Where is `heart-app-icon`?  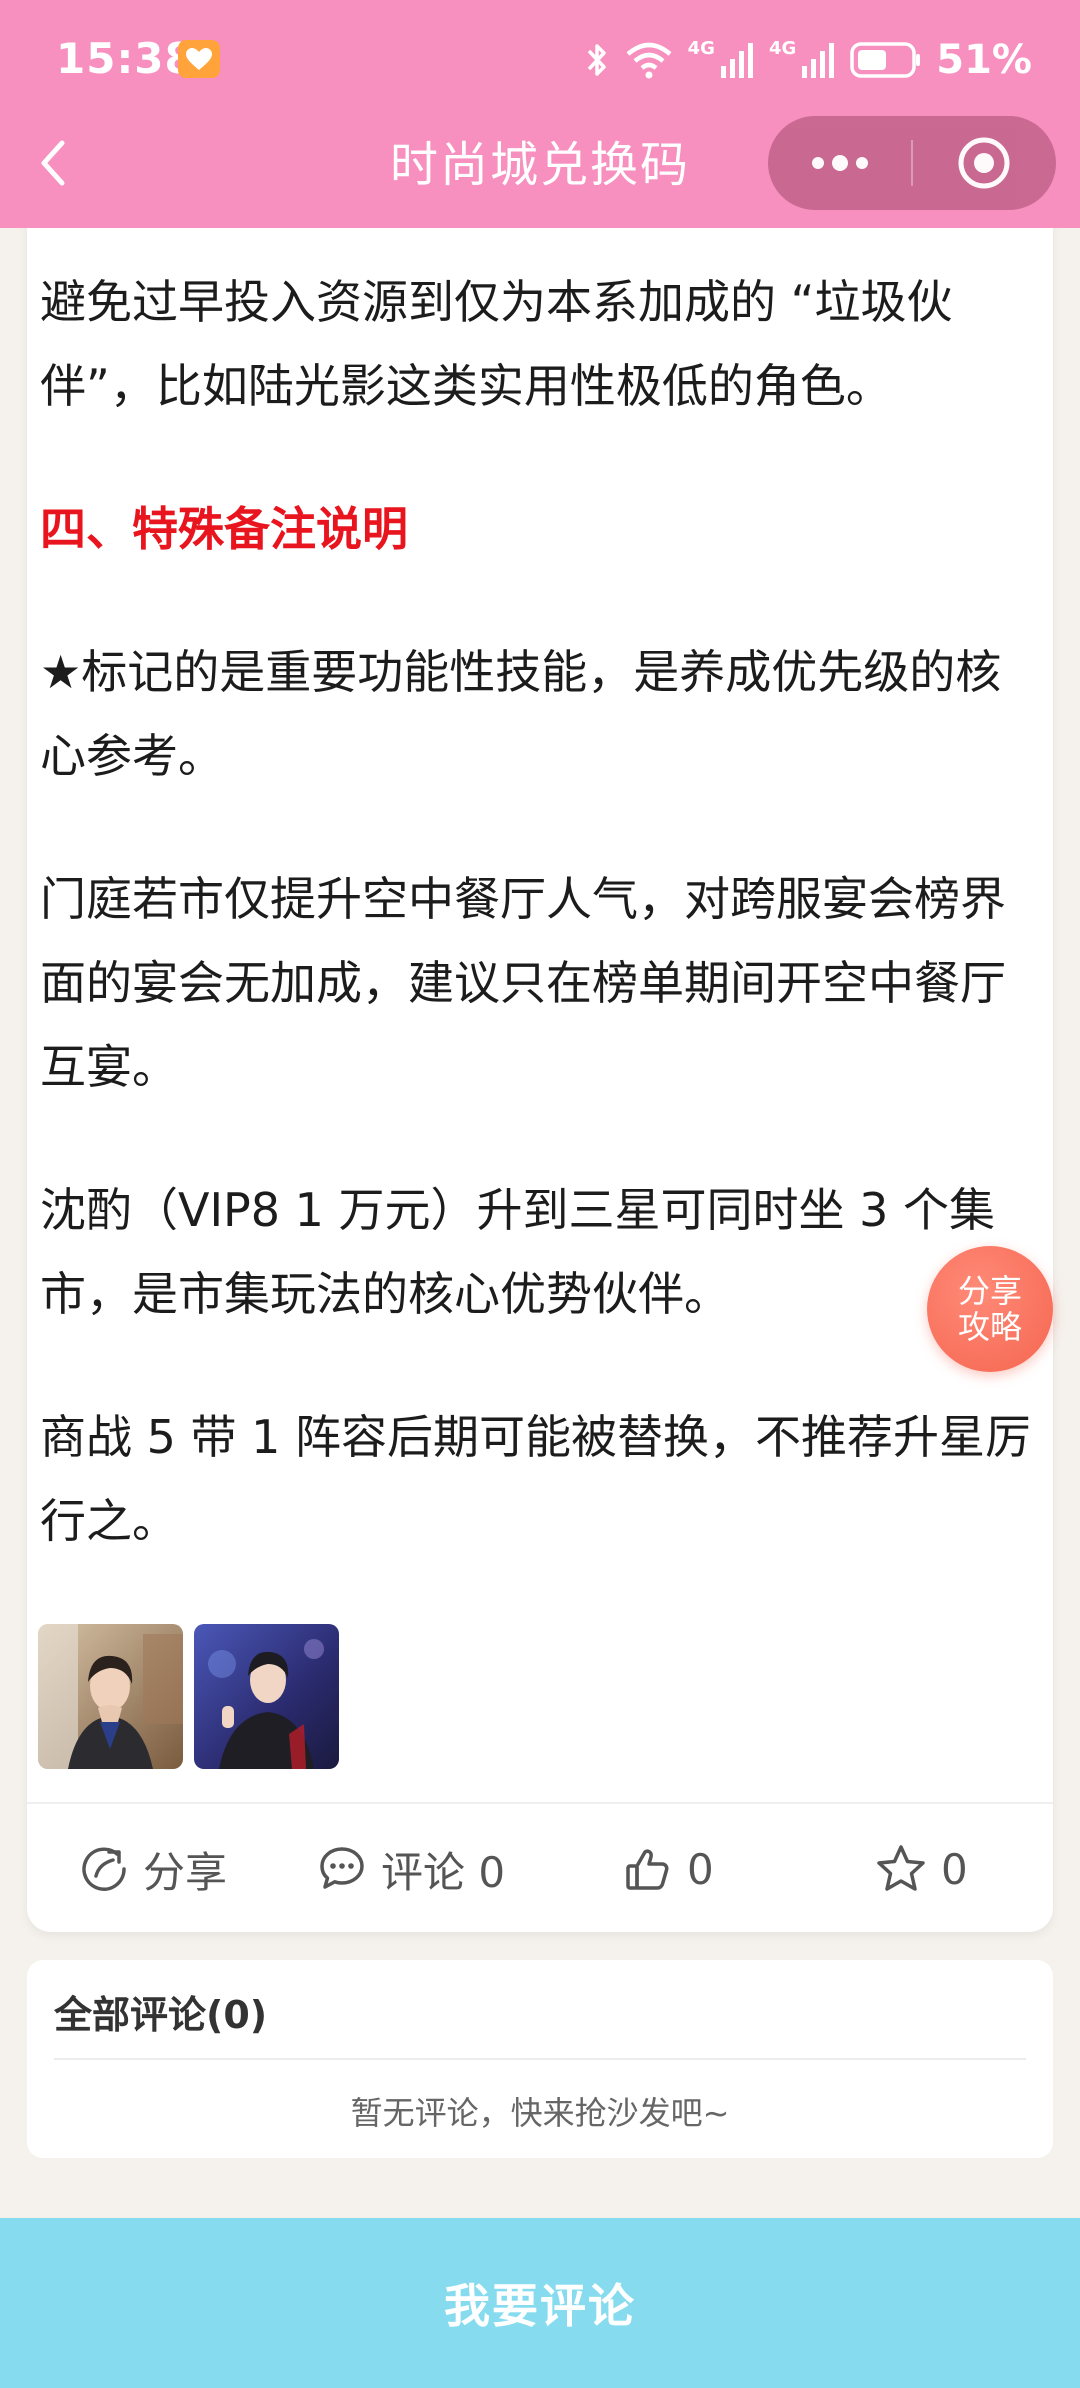 heart-app-icon is located at coordinates (199, 59).